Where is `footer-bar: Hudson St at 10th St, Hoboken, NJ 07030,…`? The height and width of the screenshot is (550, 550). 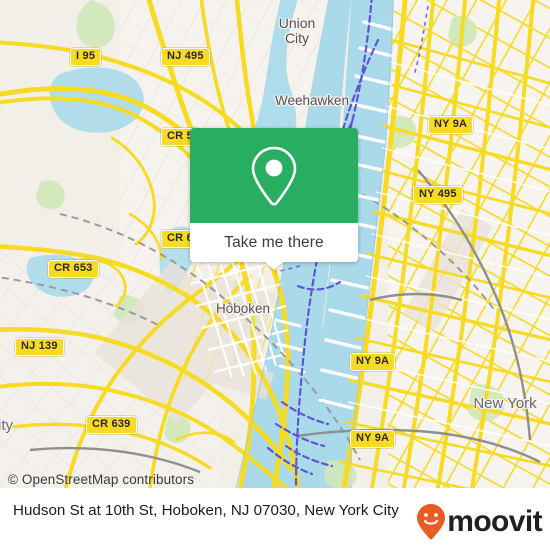 footer-bar: Hudson St at 10th St, Hoboken, NJ 07030,… is located at coordinates (275, 519).